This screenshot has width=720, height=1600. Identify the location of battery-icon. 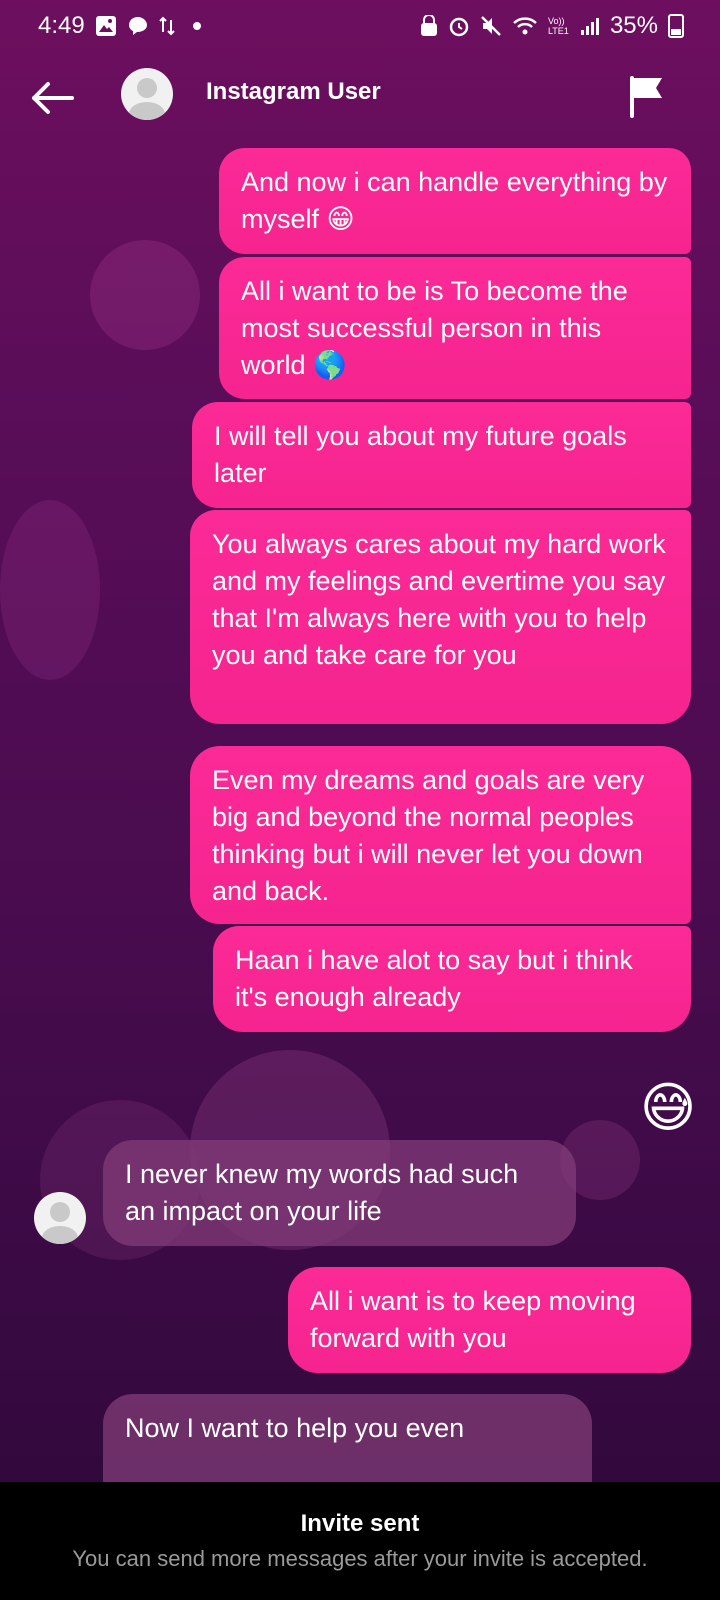
(676, 26).